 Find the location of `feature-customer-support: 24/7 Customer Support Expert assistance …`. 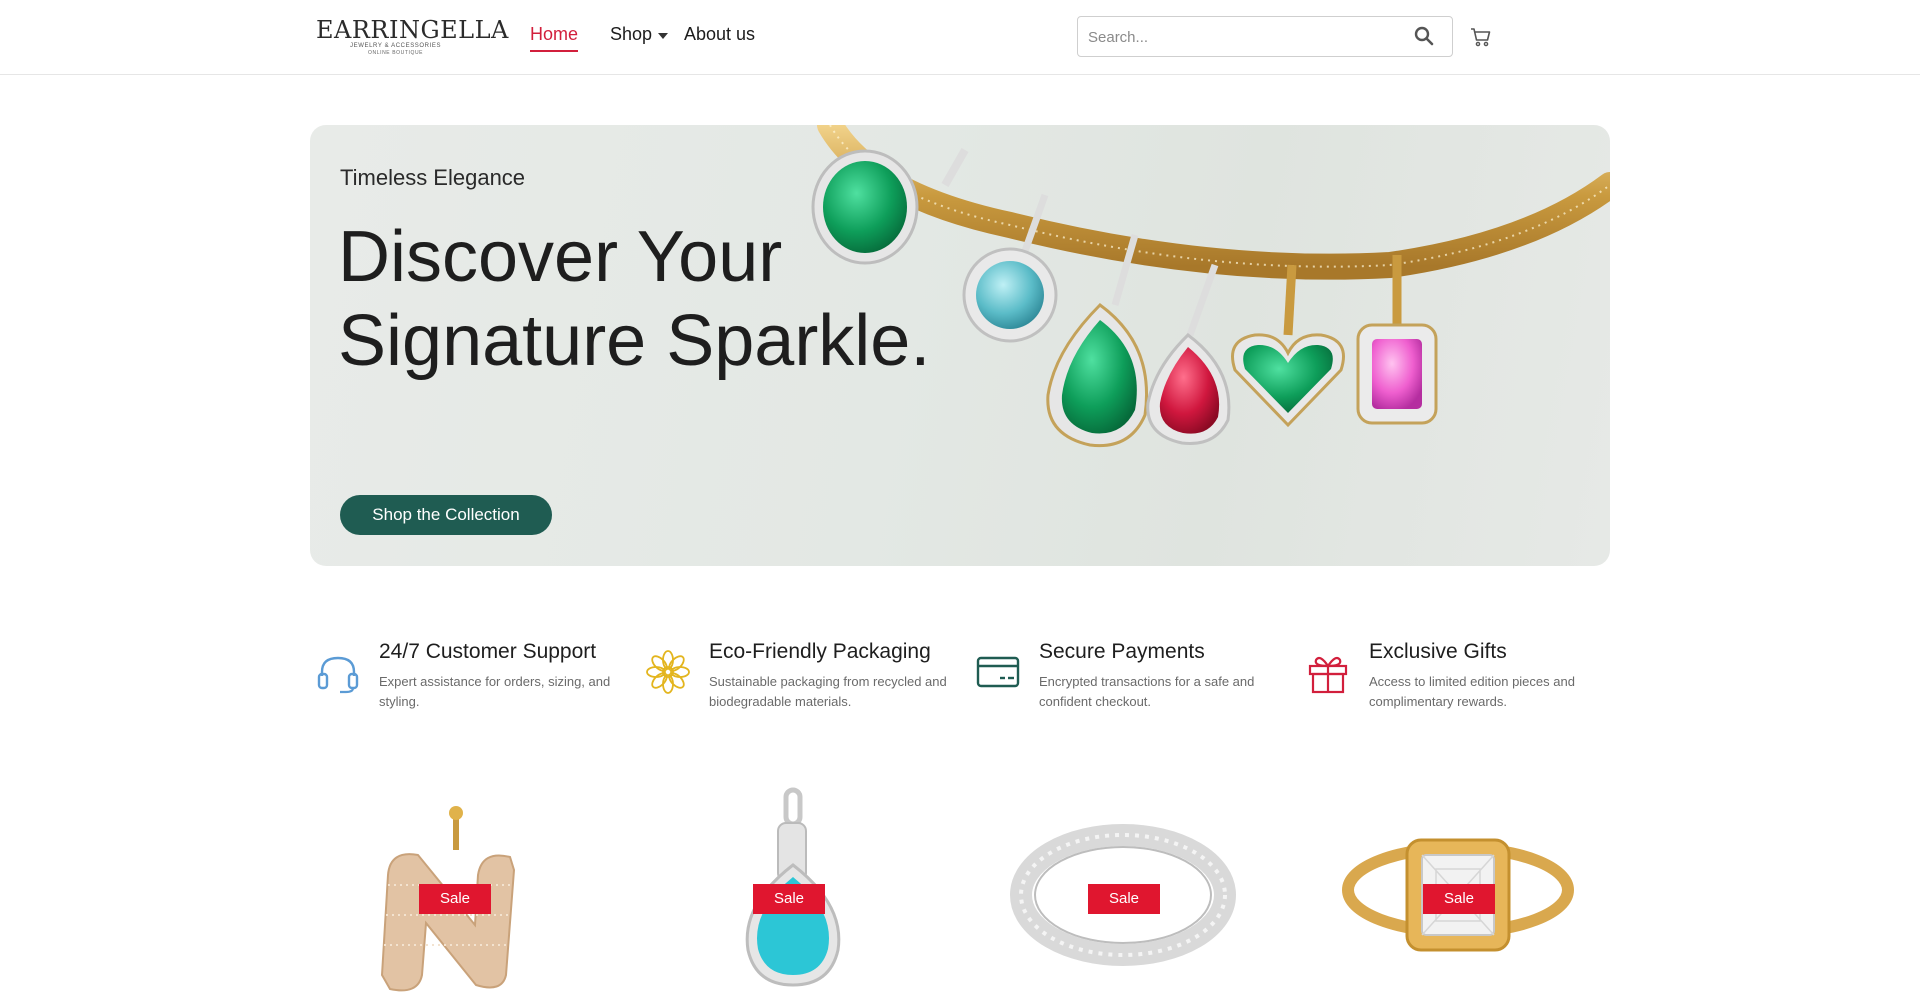

feature-customer-support: 24/7 Customer Support Expert assistance … is located at coordinates (476, 680).